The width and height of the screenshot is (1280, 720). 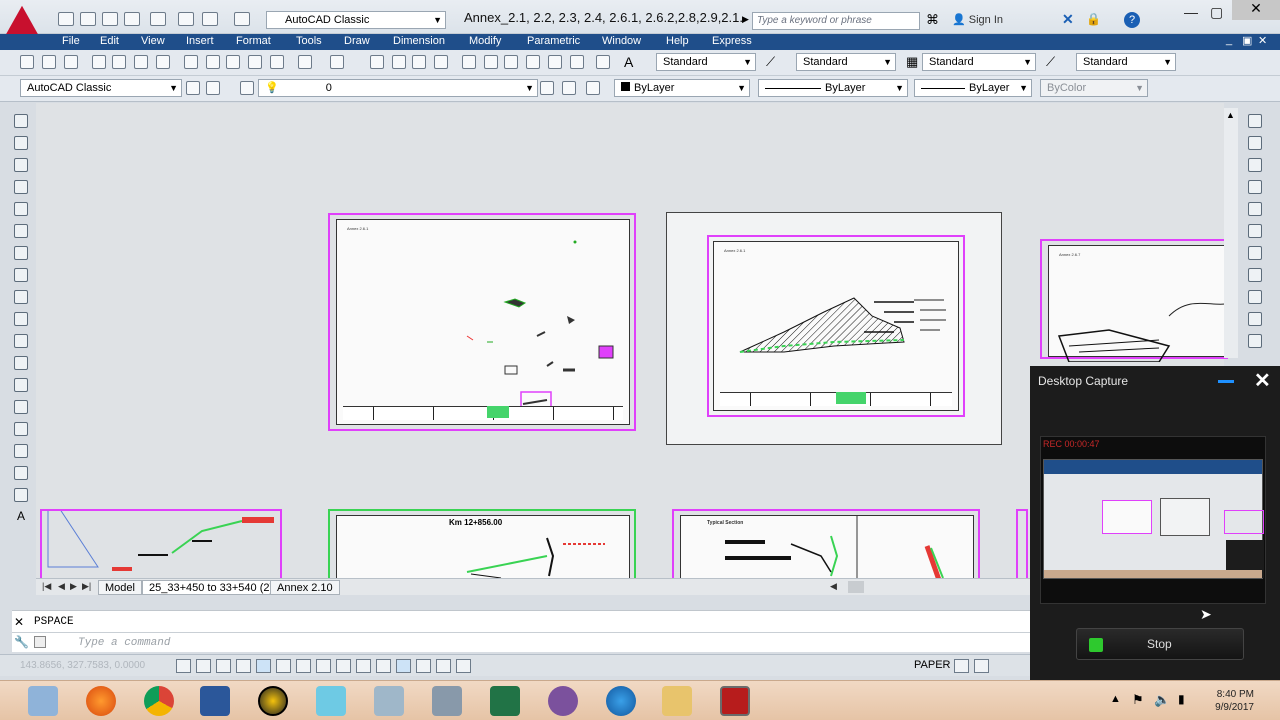 What do you see at coordinates (469, 62) in the screenshot?
I see `properties-icon` at bounding box center [469, 62].